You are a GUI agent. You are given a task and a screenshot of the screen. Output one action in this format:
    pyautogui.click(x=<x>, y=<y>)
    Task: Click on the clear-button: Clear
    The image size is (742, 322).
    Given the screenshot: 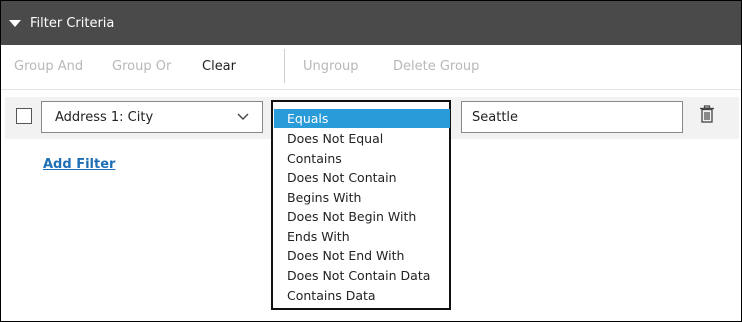 What is the action you would take?
    pyautogui.click(x=219, y=66)
    